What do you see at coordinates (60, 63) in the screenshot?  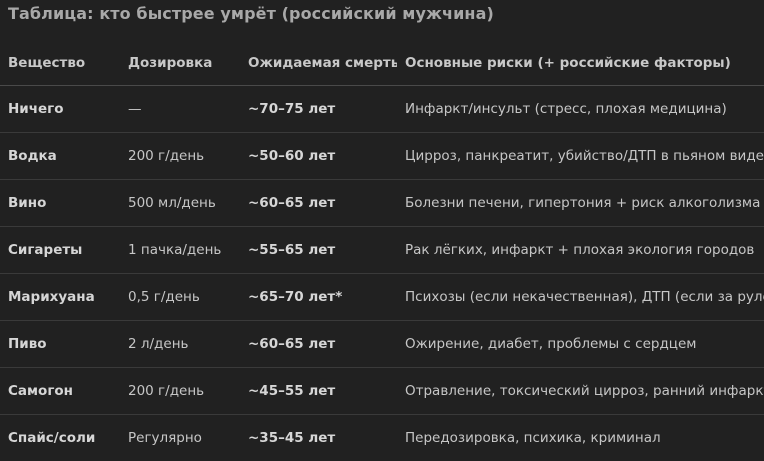 I see `header-substance: Вещество` at bounding box center [60, 63].